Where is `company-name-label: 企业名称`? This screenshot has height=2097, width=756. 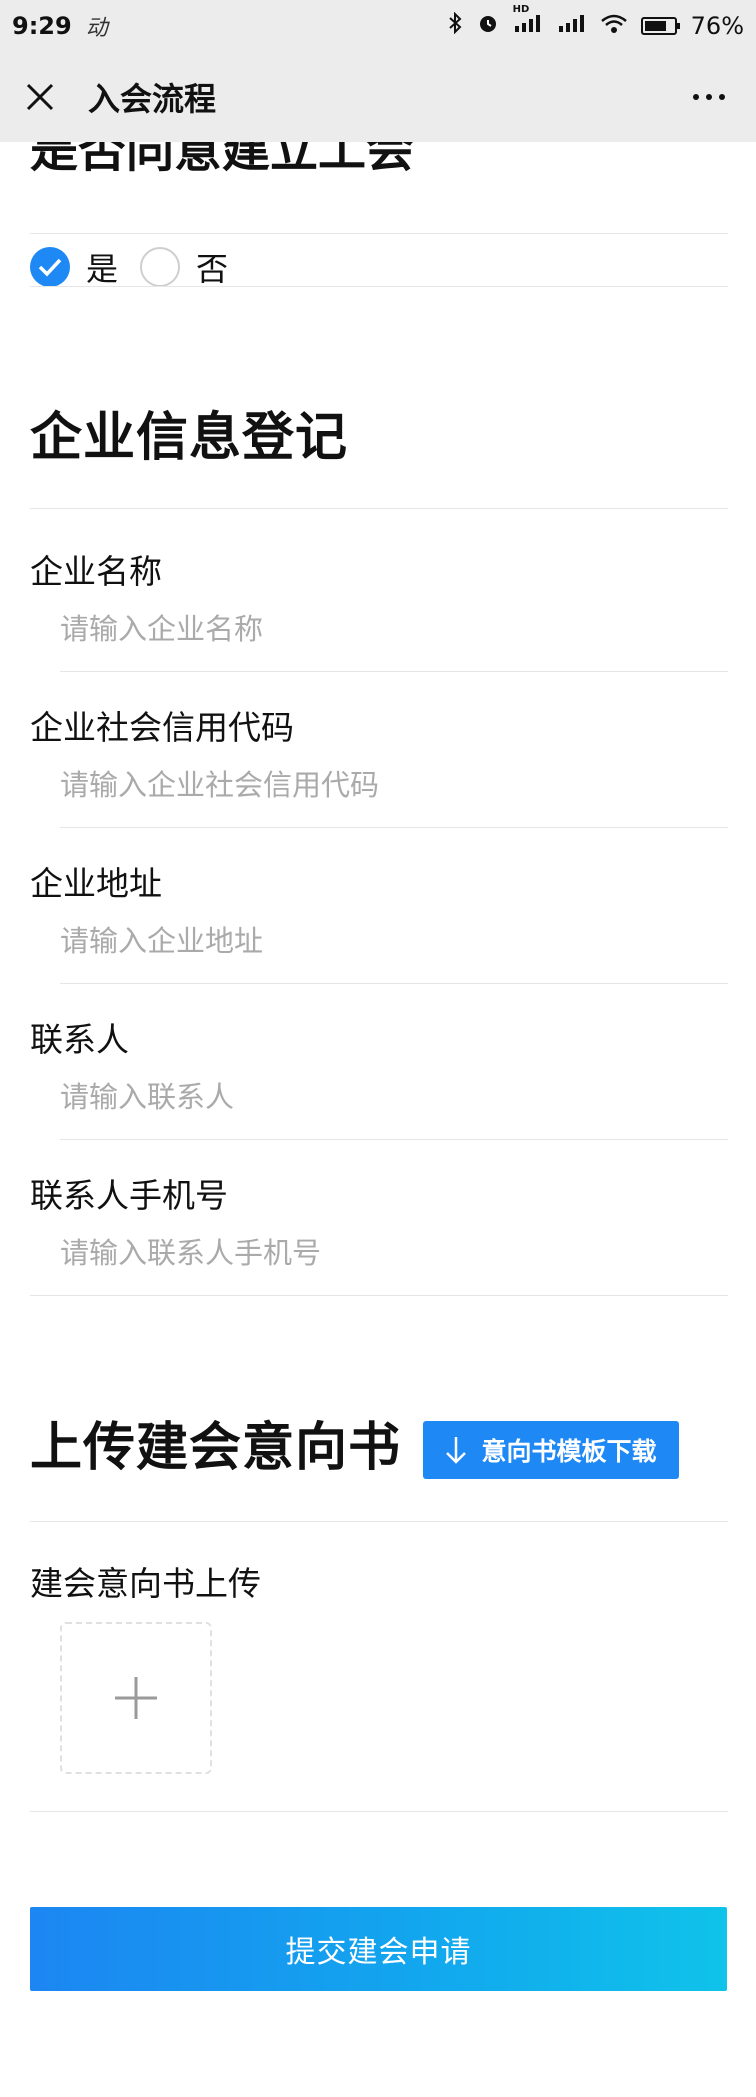 company-name-label: 企业名称 is located at coordinates (96, 571).